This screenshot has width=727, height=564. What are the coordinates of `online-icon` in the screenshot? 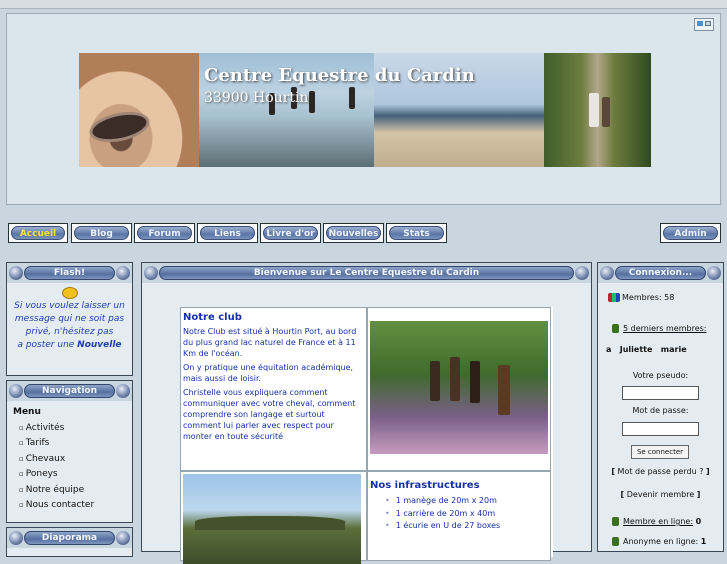 It's located at (615, 521).